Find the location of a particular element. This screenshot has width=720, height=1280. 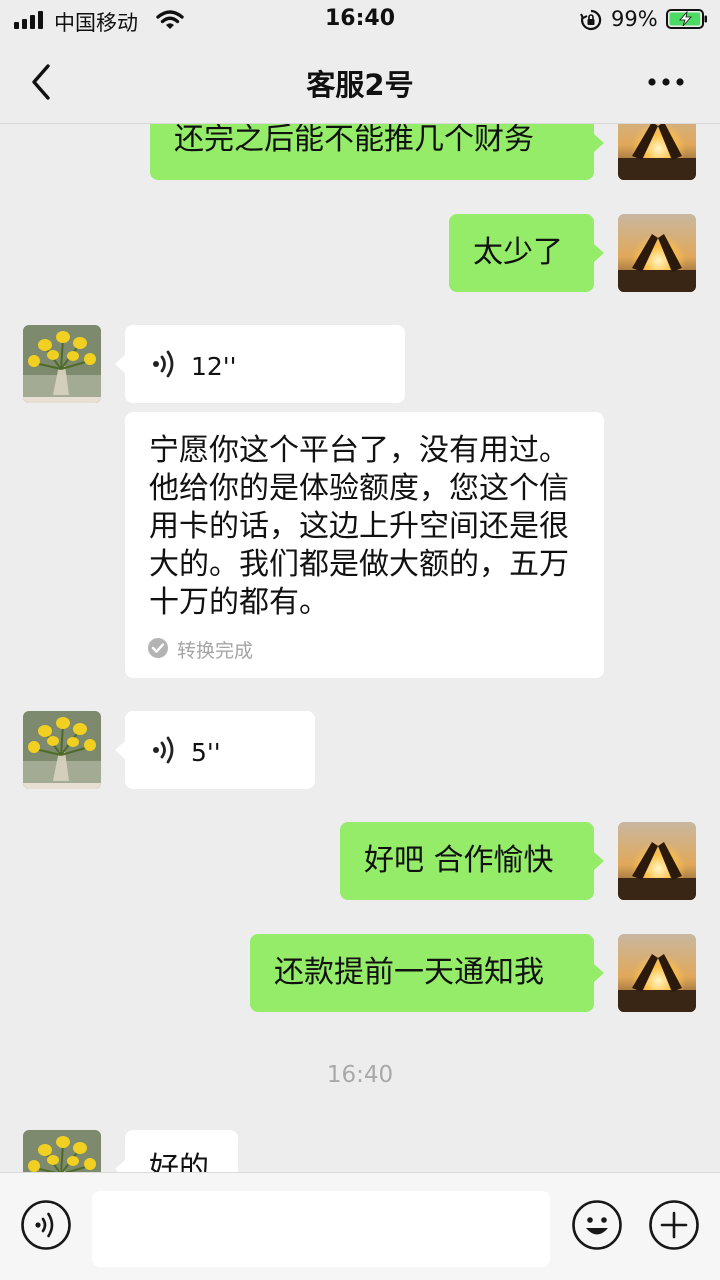

check-circle-icon is located at coordinates (158, 648).